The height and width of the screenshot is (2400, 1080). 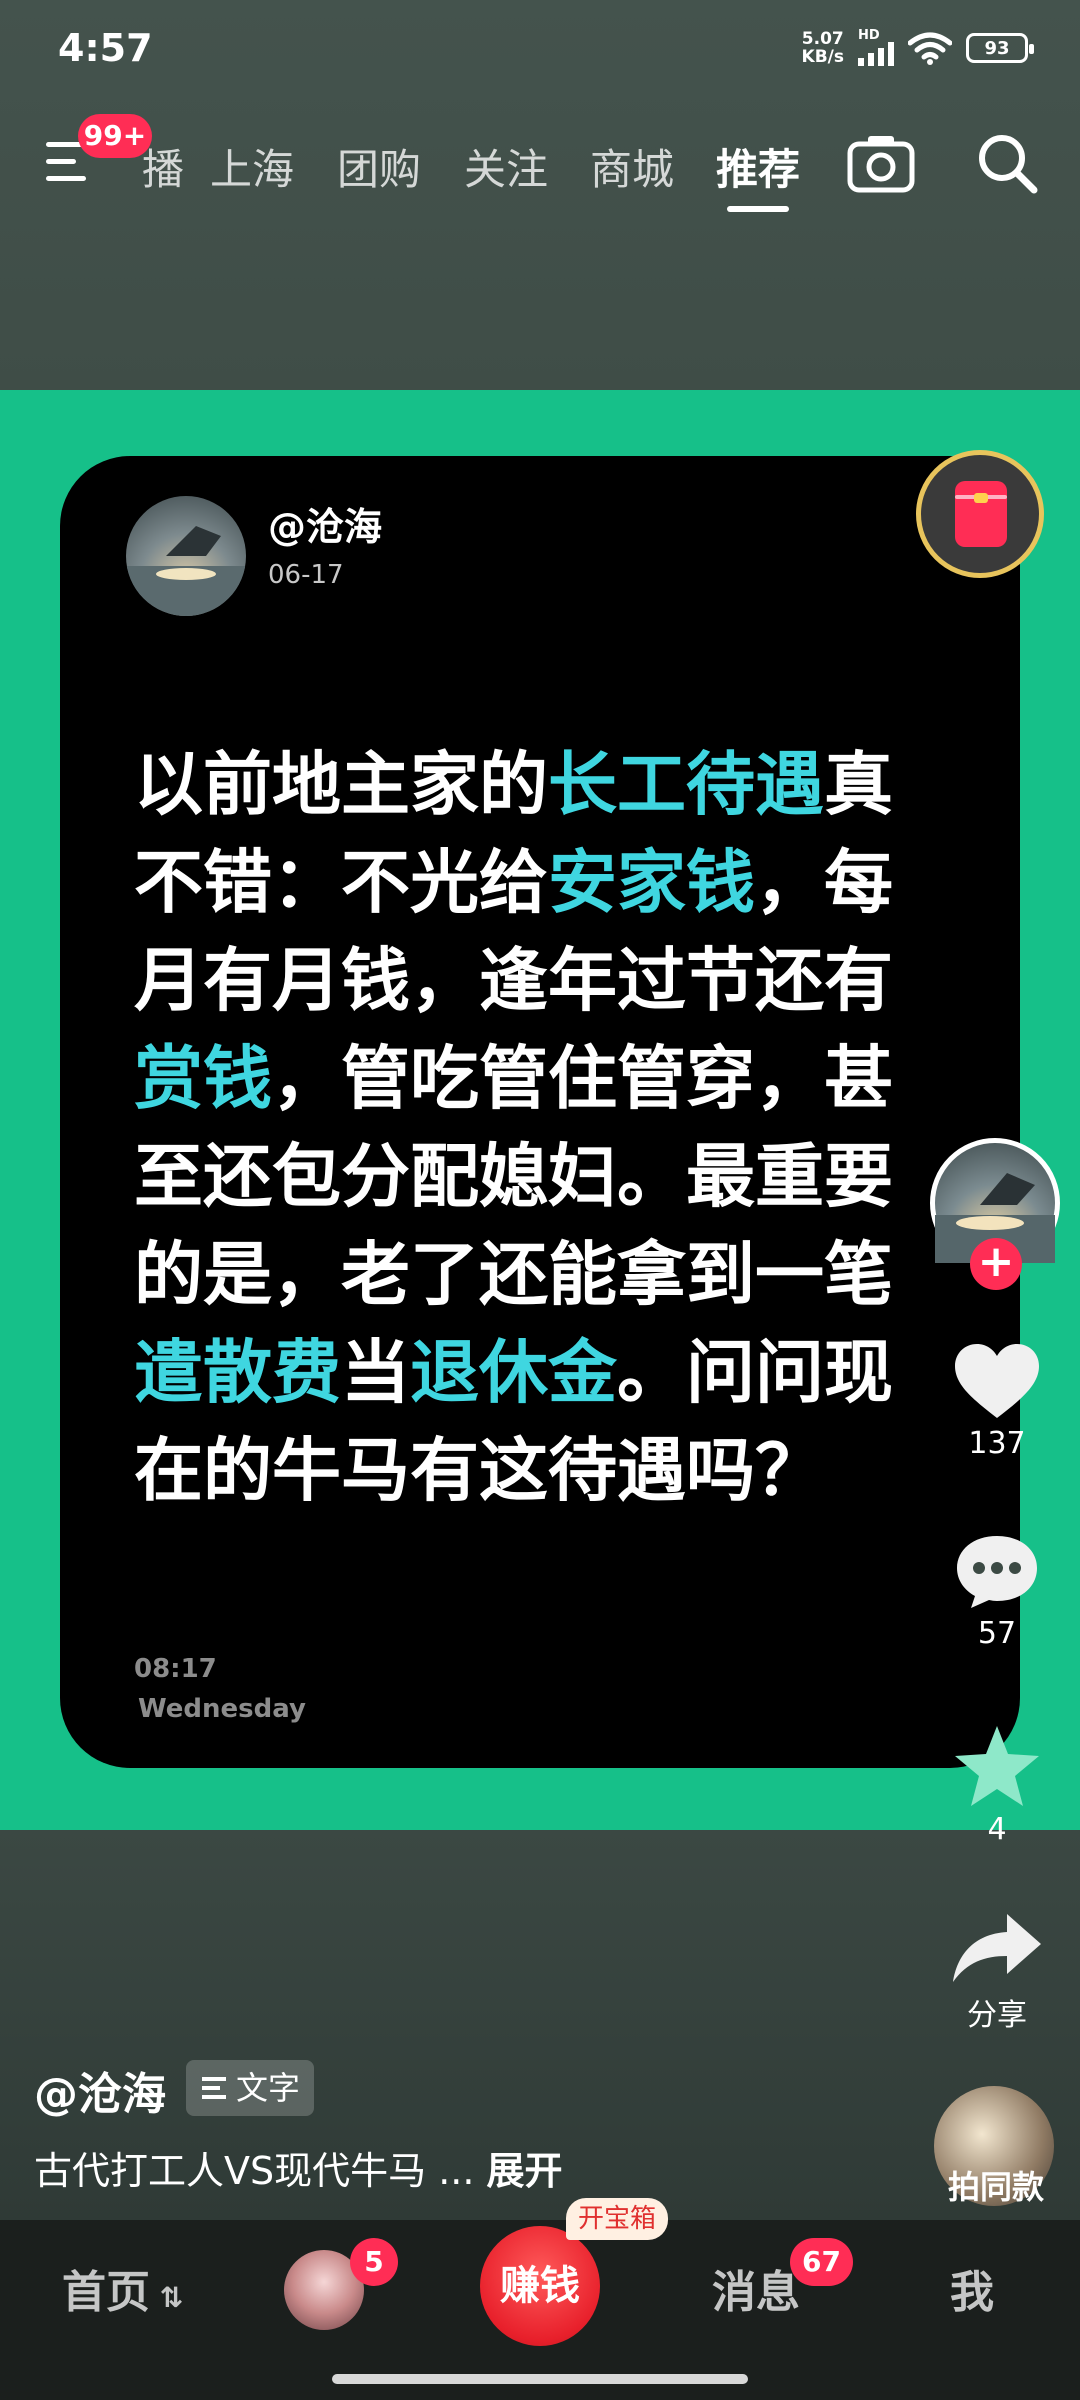 What do you see at coordinates (252, 166) in the screenshot?
I see `tab-shanghai: 上海` at bounding box center [252, 166].